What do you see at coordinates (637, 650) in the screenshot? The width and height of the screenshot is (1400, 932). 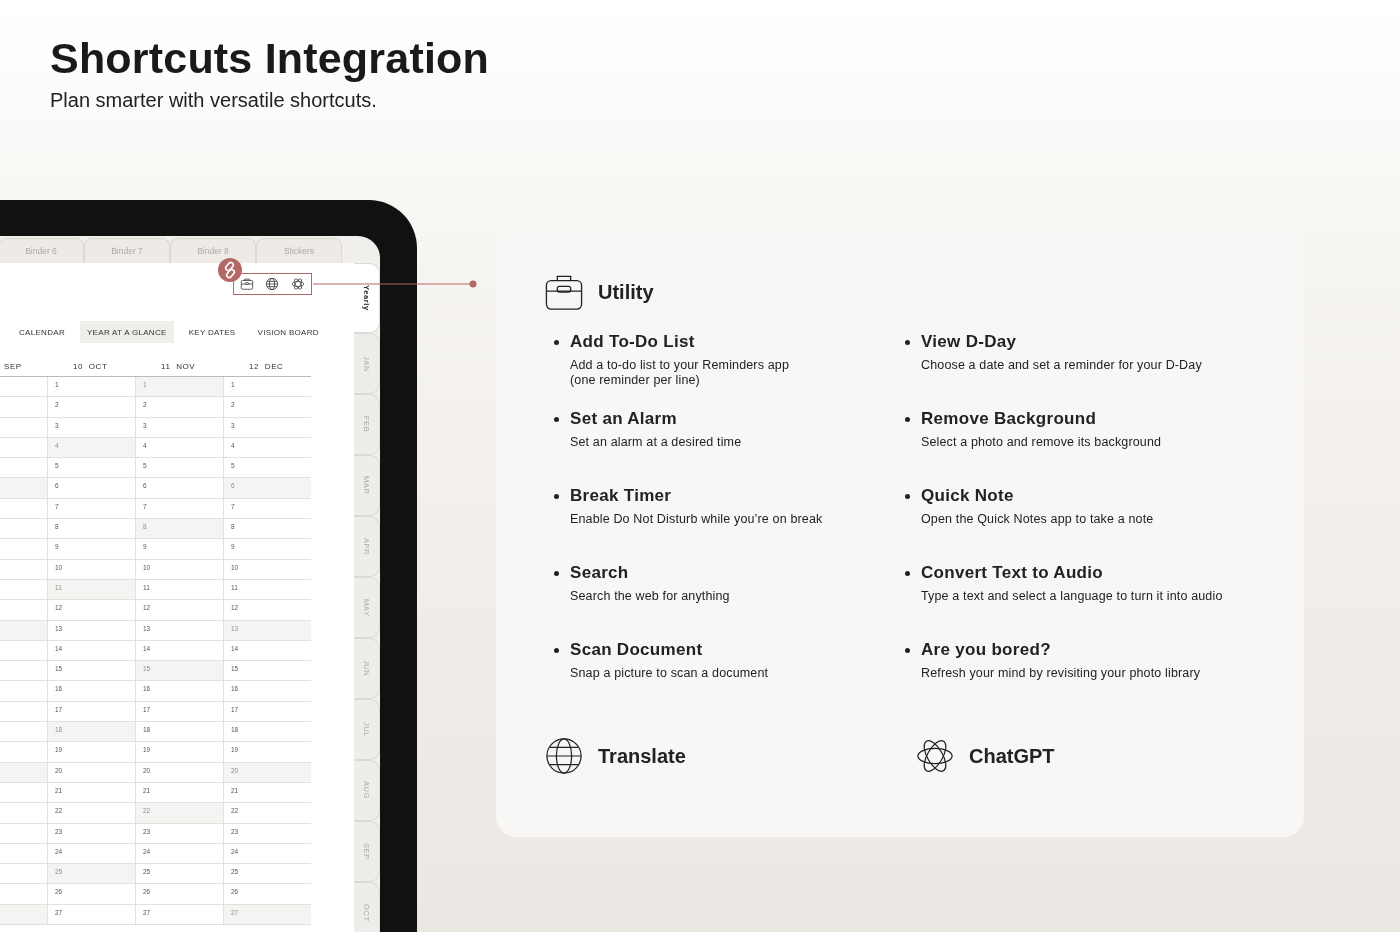 I see `shortcut-title: Scan Document` at bounding box center [637, 650].